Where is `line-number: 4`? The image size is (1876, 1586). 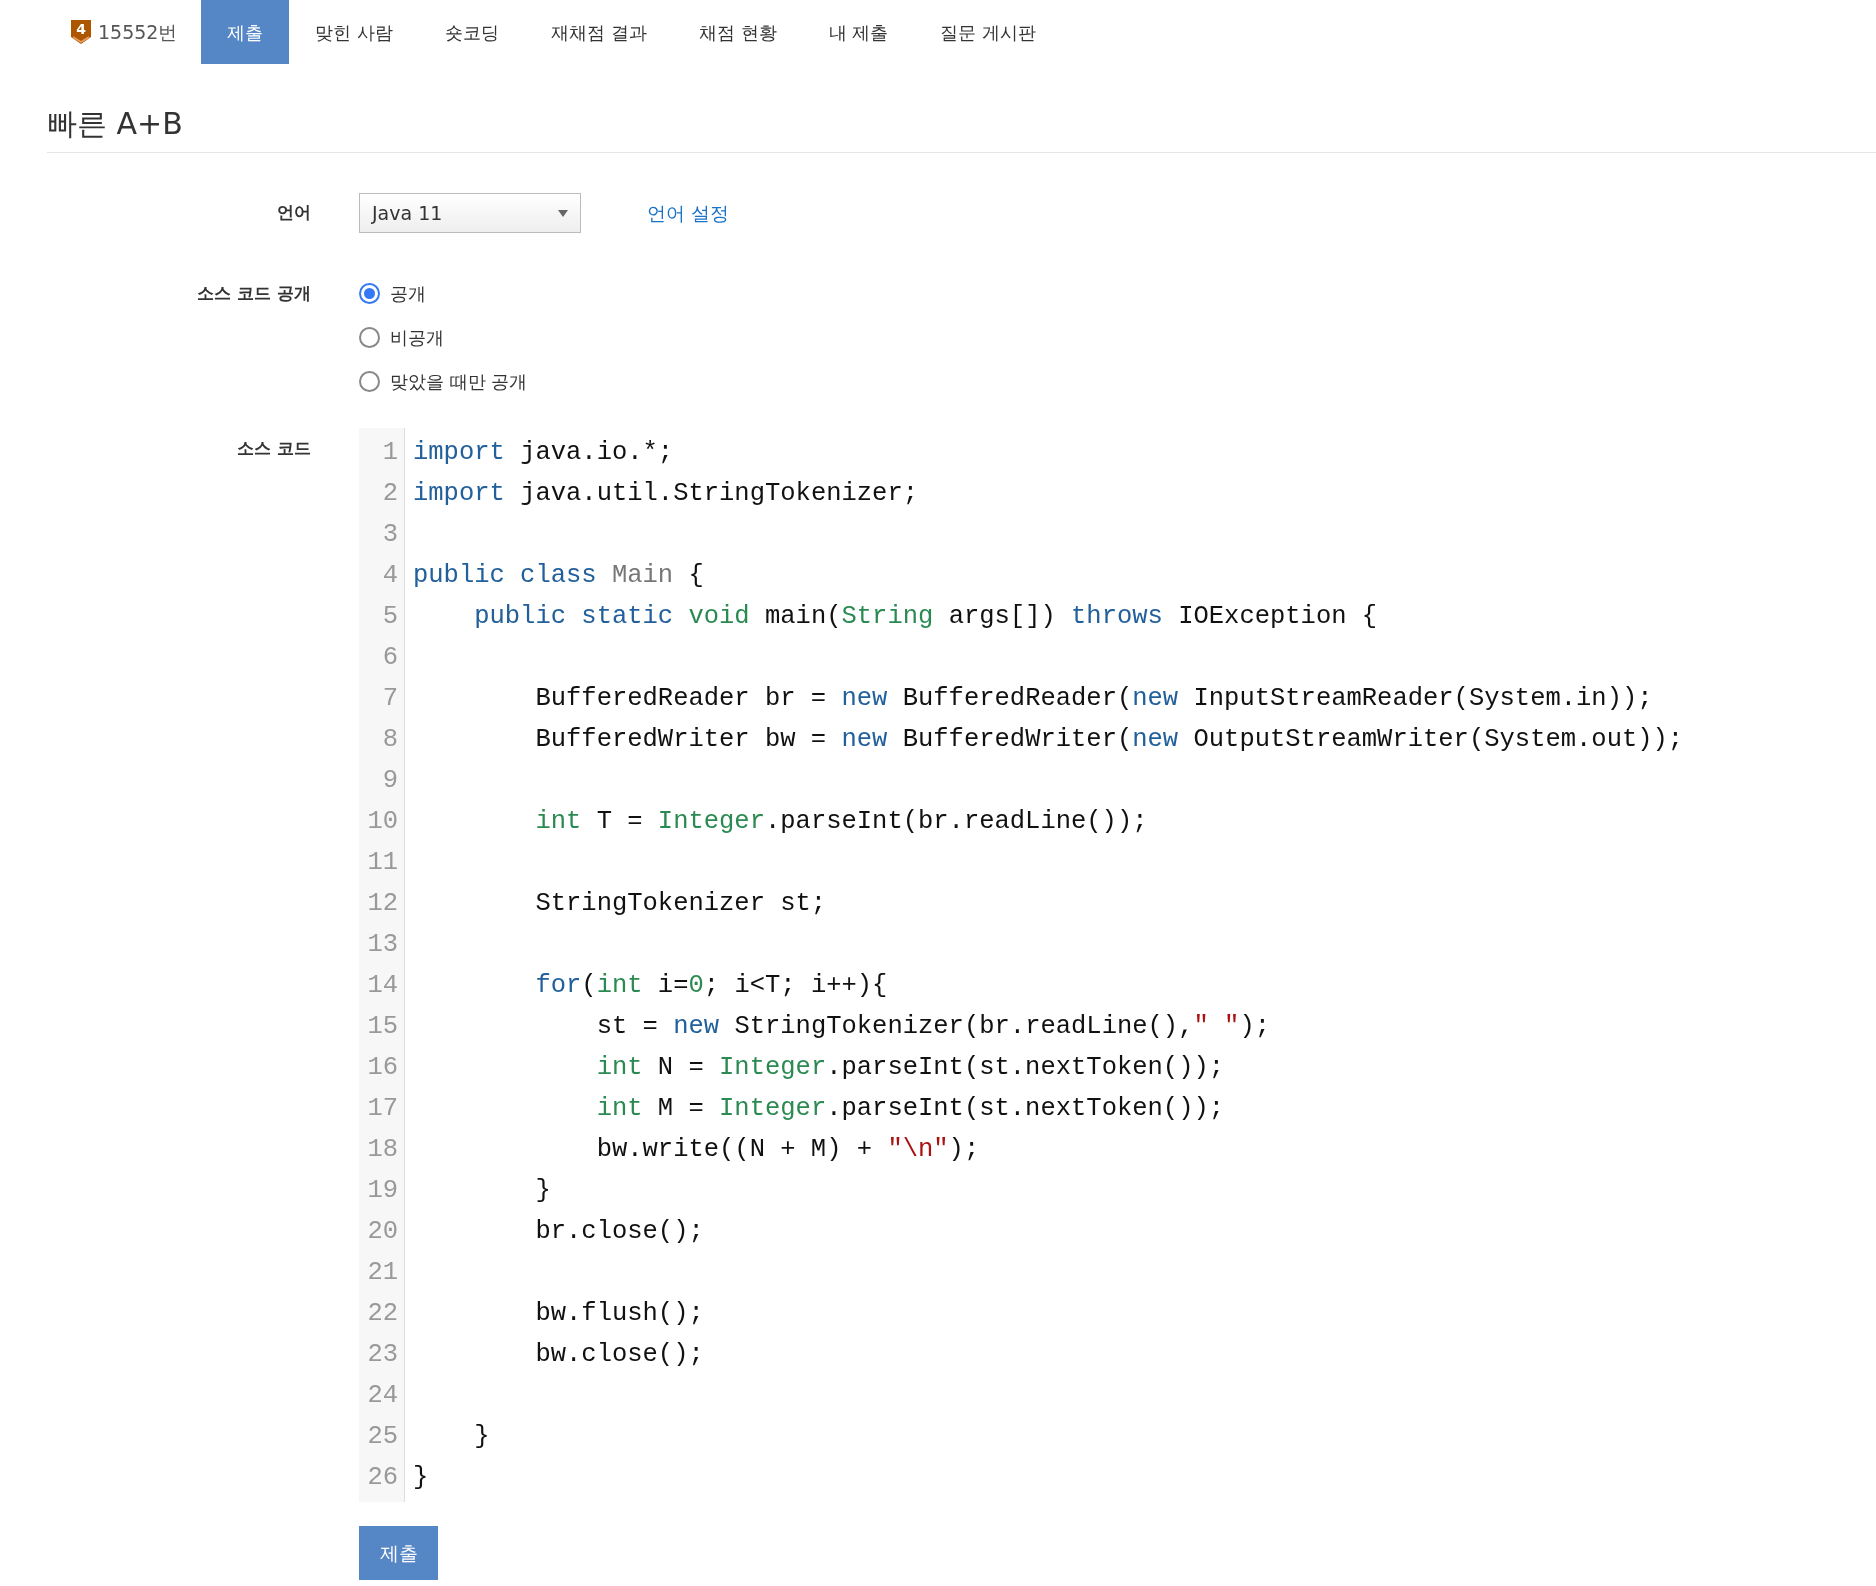 line-number: 4 is located at coordinates (389, 576).